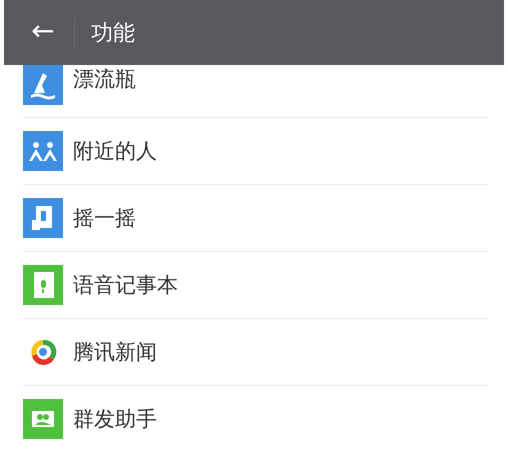 This screenshot has width=508, height=449. Describe the element at coordinates (104, 218) in the screenshot. I see `feature-item: 摇一摇` at that location.